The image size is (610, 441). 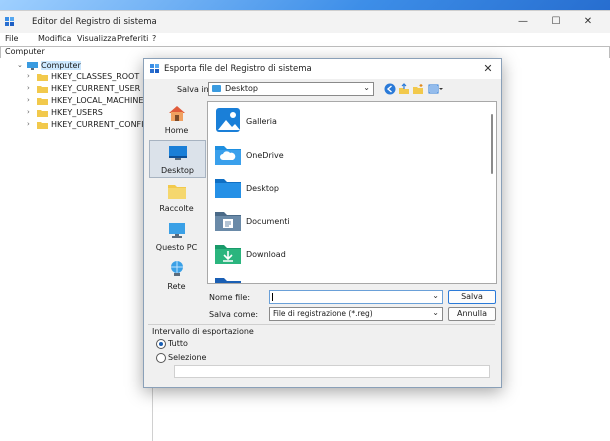 What do you see at coordinates (291, 89) in the screenshot?
I see `look-in-dropdown: Desktop ⌄` at bounding box center [291, 89].